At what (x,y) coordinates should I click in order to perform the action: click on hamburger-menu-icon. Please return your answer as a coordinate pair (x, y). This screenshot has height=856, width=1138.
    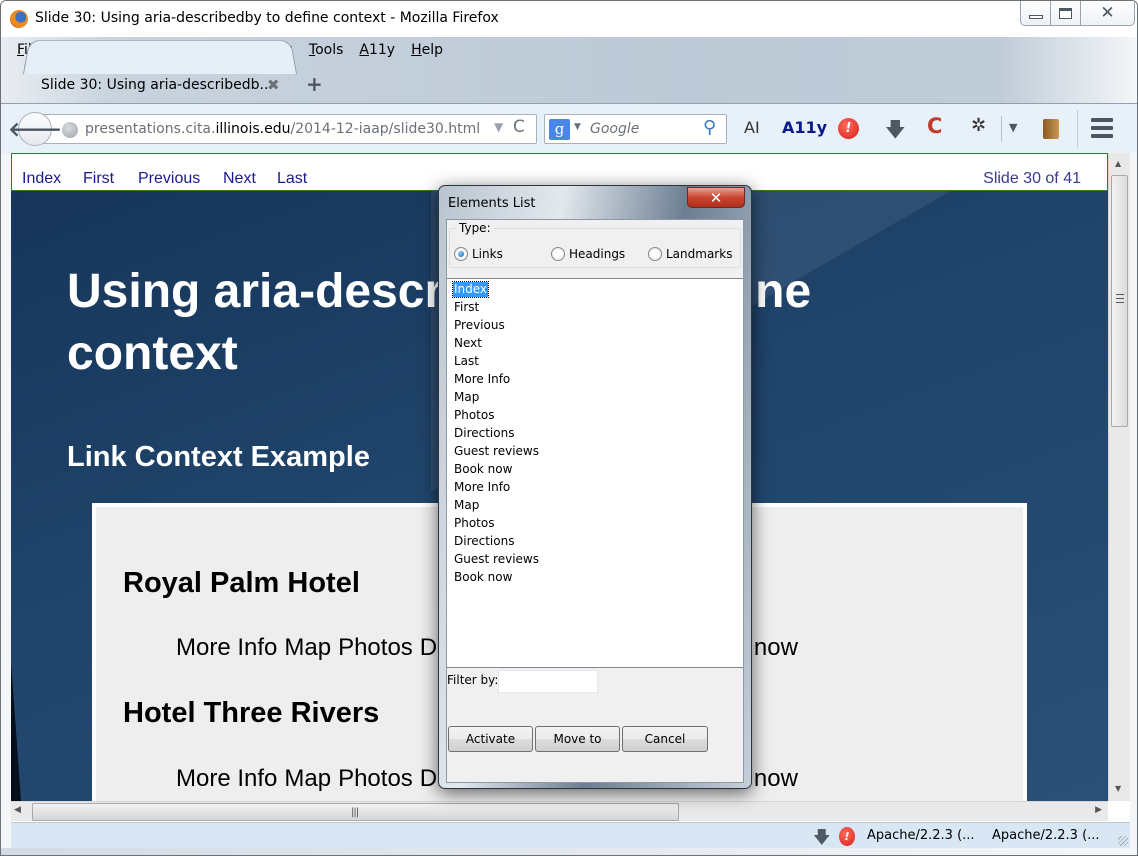
    Looking at the image, I should click on (1102, 128).